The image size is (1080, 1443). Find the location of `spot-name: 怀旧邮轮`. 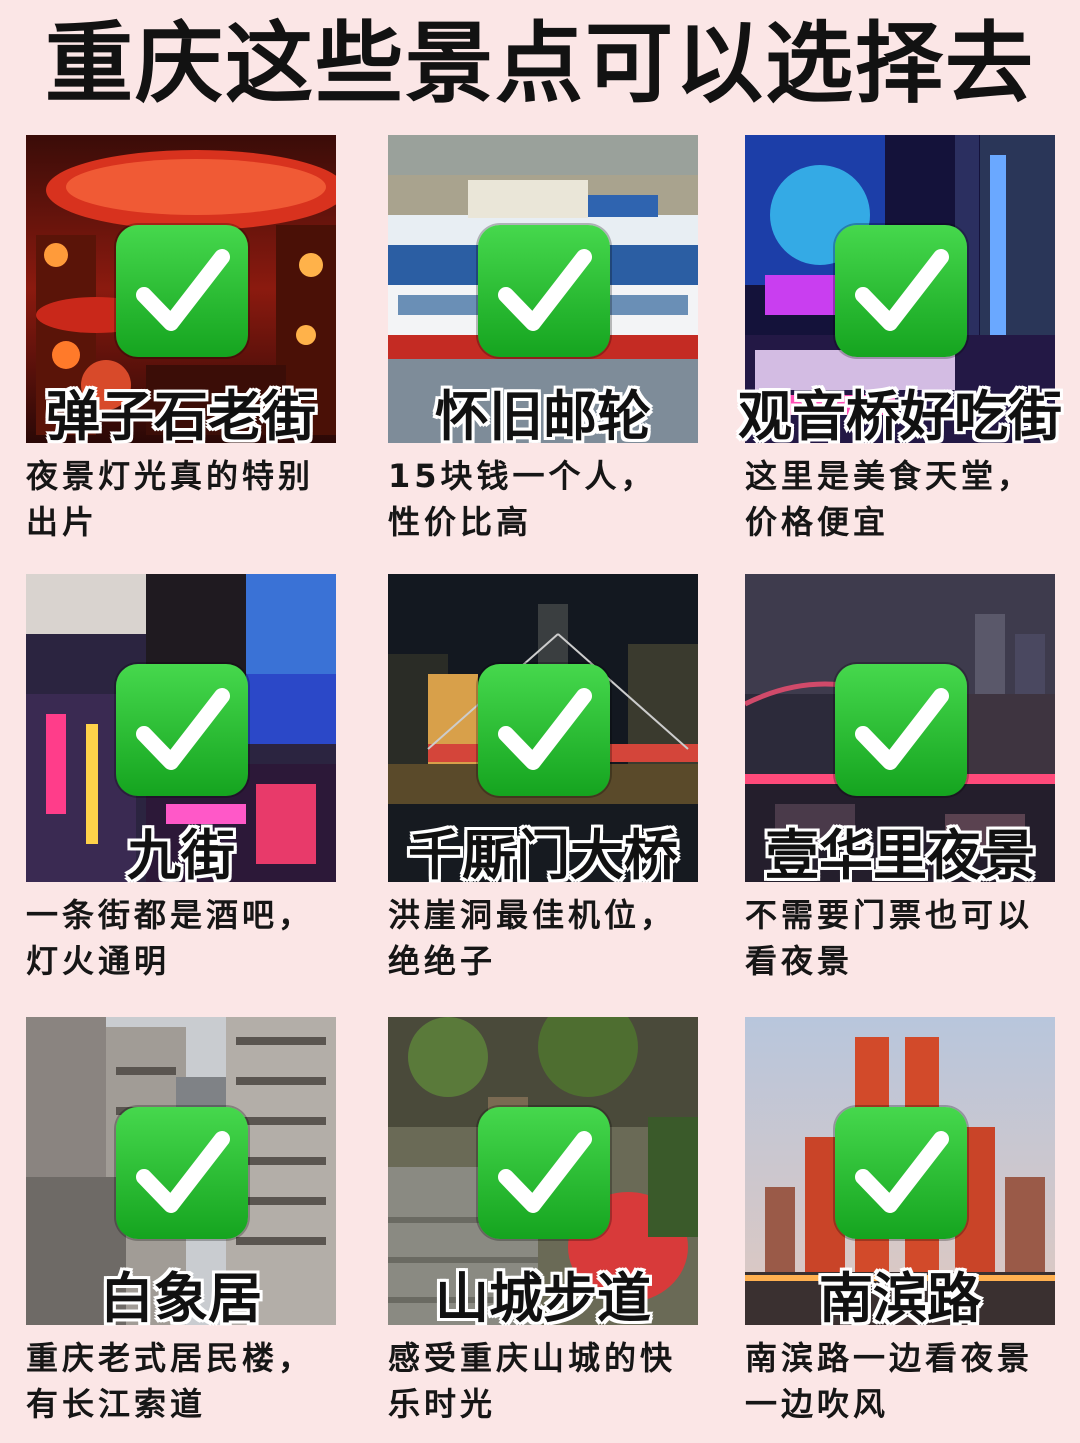

spot-name: 怀旧邮轮 is located at coordinates (543, 416).